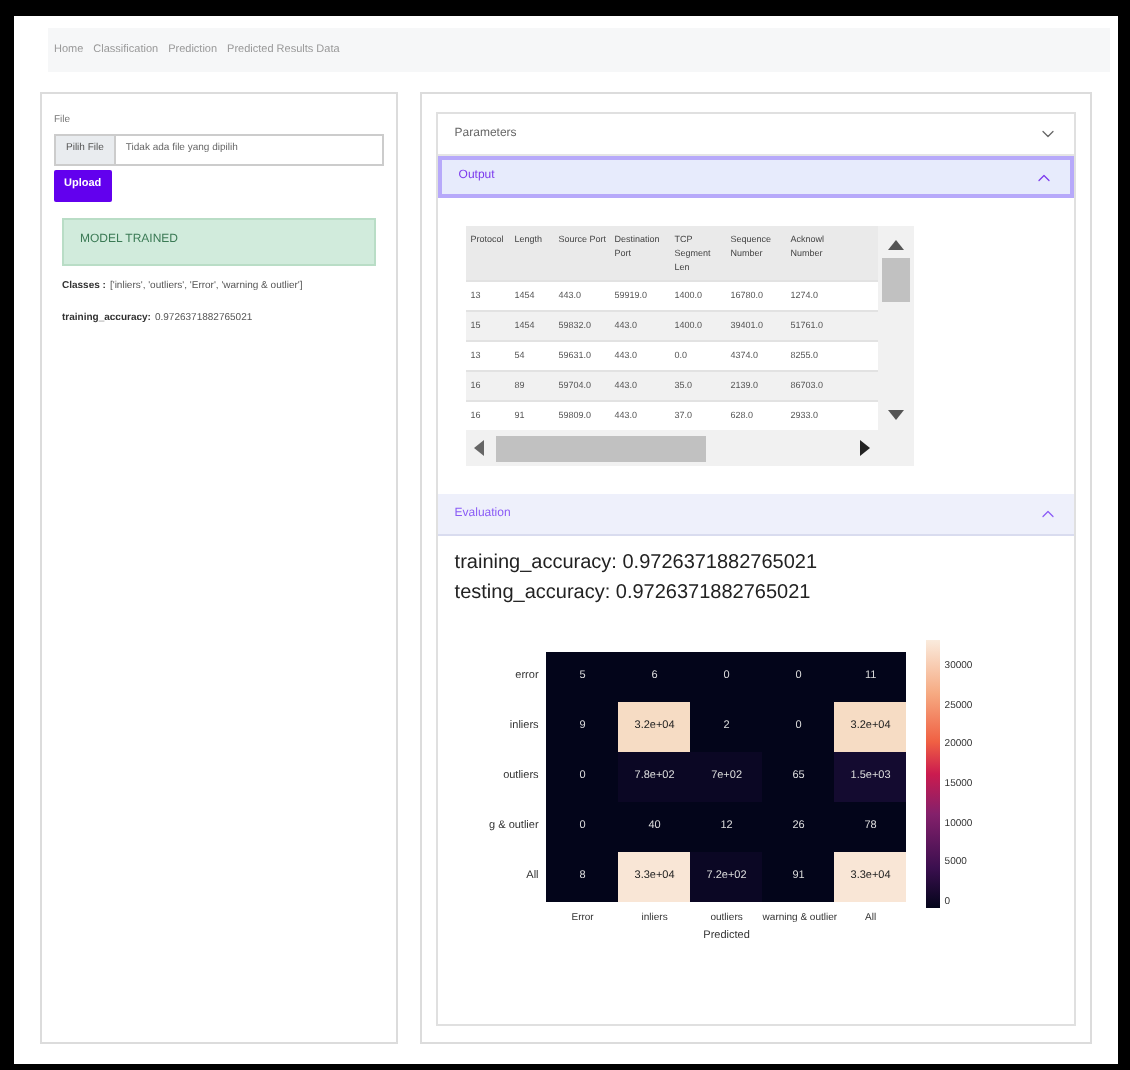  What do you see at coordinates (896, 416) in the screenshot?
I see `scroll-down-icon` at bounding box center [896, 416].